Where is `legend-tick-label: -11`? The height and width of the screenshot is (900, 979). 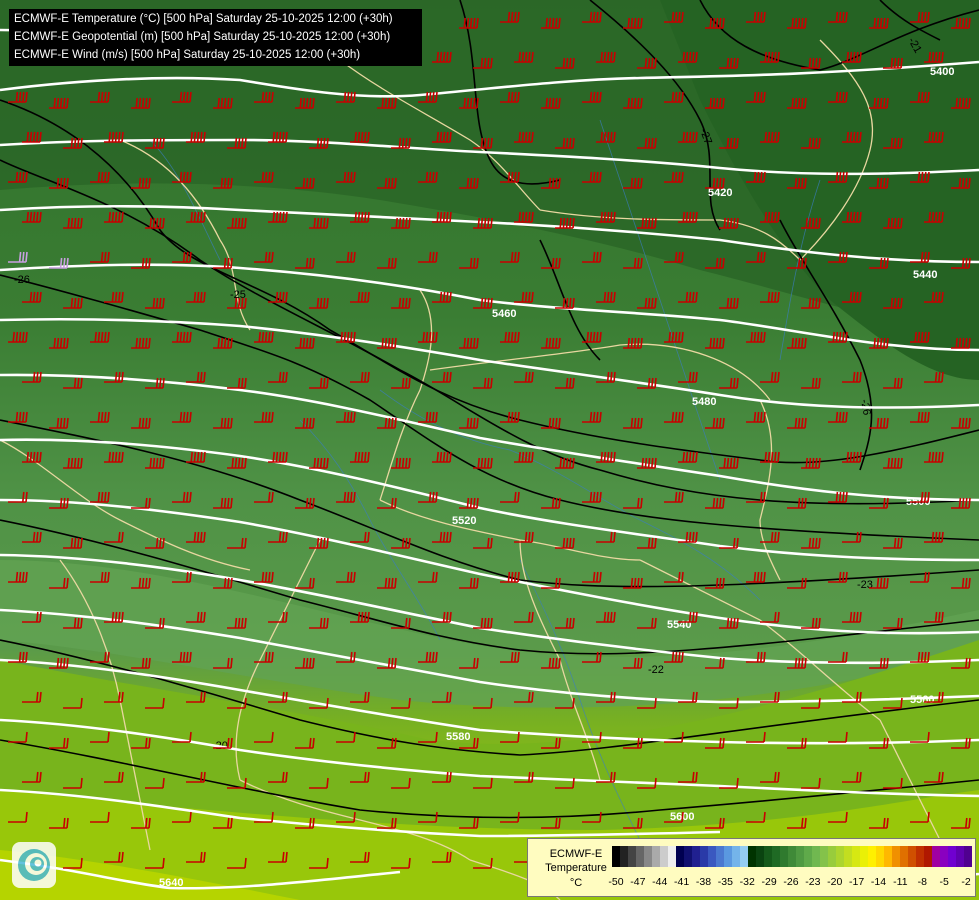 legend-tick-label: -11 is located at coordinates (900, 882).